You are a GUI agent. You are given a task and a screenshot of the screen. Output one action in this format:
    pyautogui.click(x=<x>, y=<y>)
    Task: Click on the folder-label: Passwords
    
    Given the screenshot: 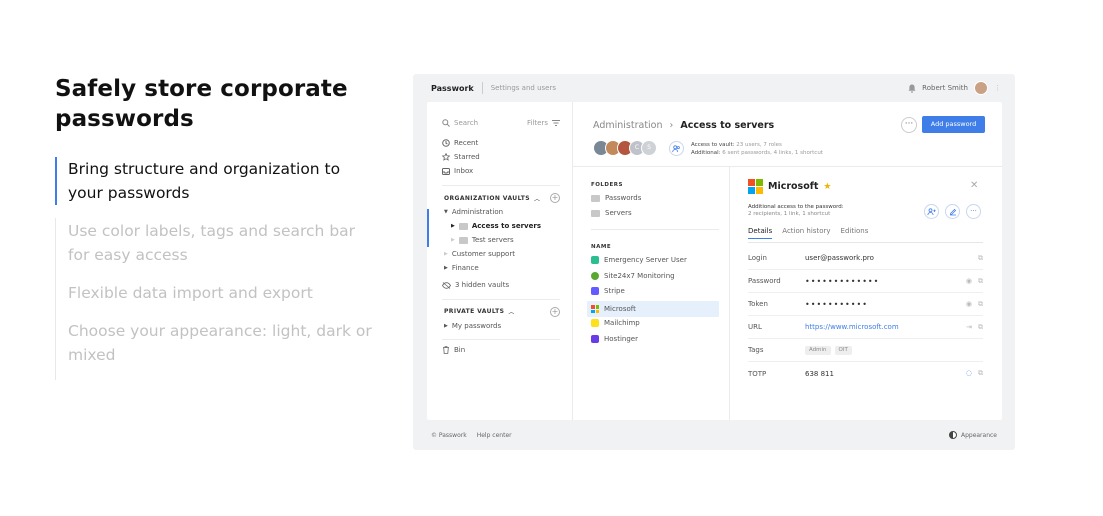 What is the action you would take?
    pyautogui.click(x=623, y=198)
    